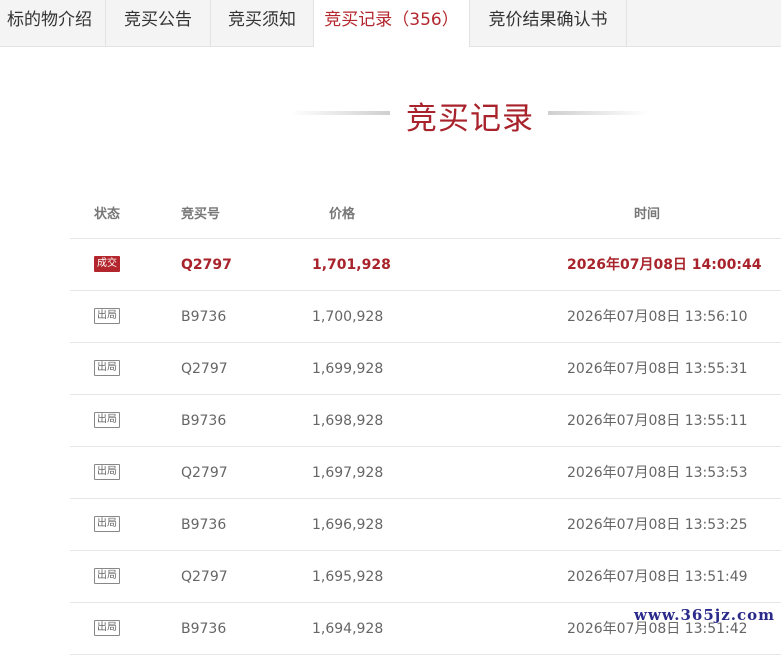 This screenshot has height=655, width=781. Describe the element at coordinates (340, 113) in the screenshot. I see `title-decor-line-left` at that location.